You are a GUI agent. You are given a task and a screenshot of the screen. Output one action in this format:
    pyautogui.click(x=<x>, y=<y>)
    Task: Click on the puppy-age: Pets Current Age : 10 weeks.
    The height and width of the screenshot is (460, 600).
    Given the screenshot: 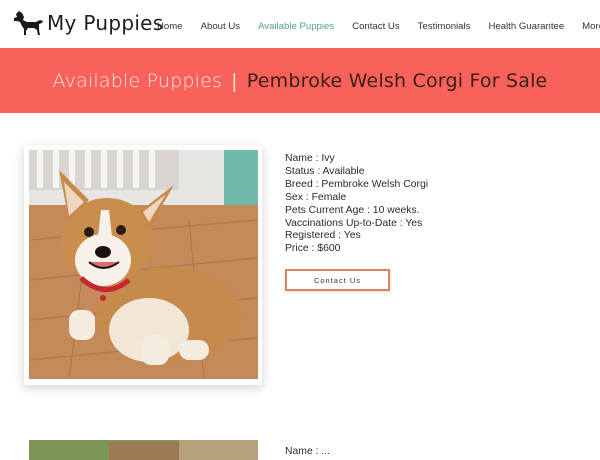 What is the action you would take?
    pyautogui.click(x=352, y=210)
    